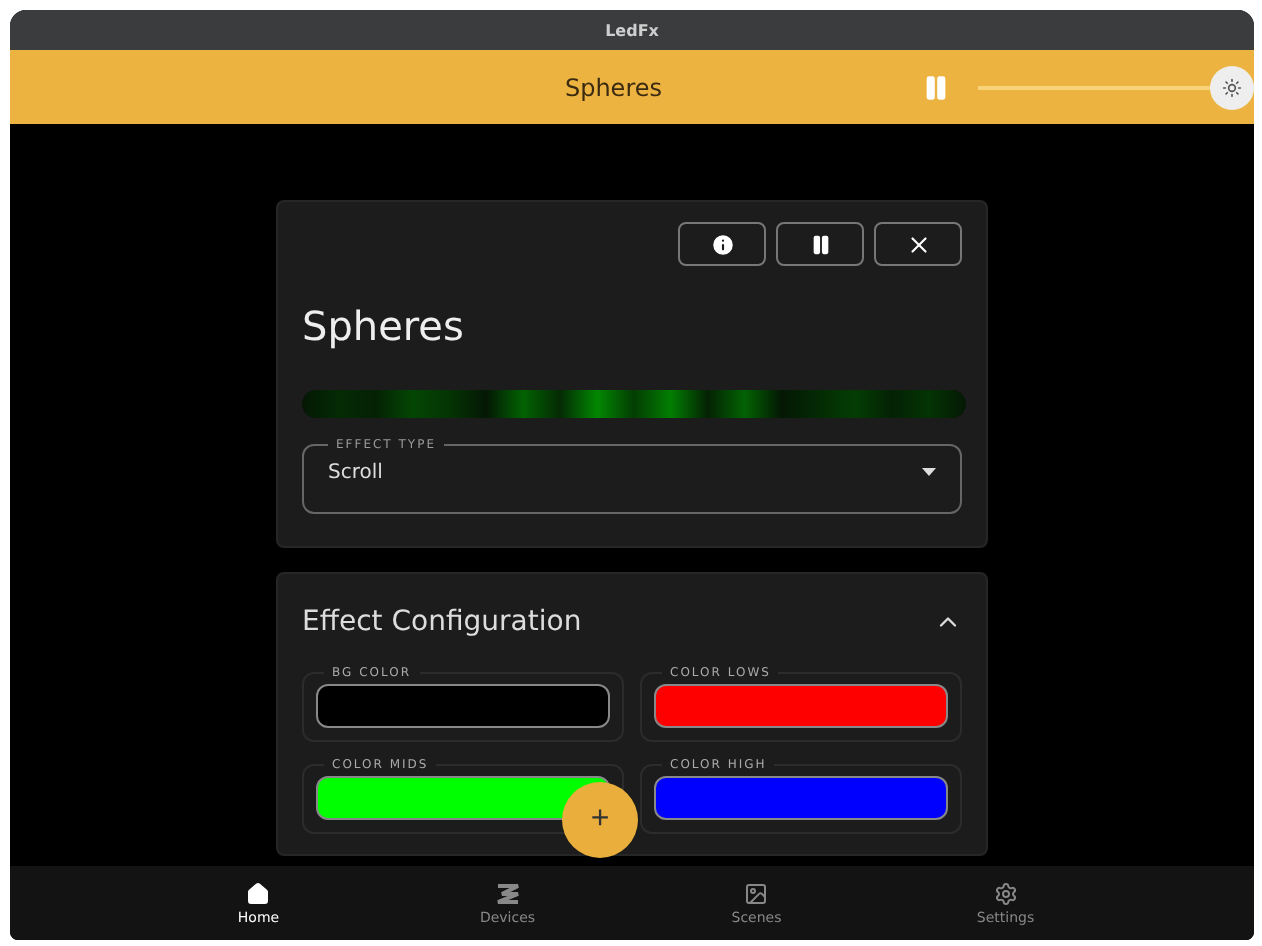 The height and width of the screenshot is (946, 1262). What do you see at coordinates (632, 30) in the screenshot?
I see `window-title: LedFx` at bounding box center [632, 30].